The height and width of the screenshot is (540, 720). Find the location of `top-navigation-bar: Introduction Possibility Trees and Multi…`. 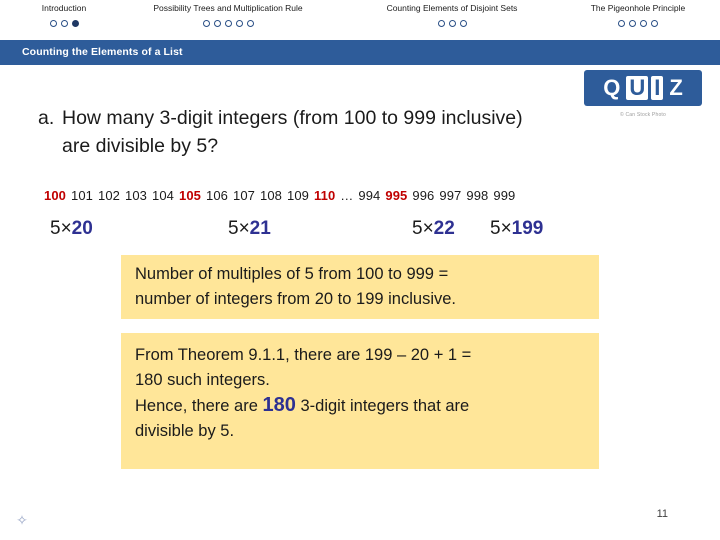

top-navigation-bar: Introduction Possibility Trees and Multi… is located at coordinates (360, 20).